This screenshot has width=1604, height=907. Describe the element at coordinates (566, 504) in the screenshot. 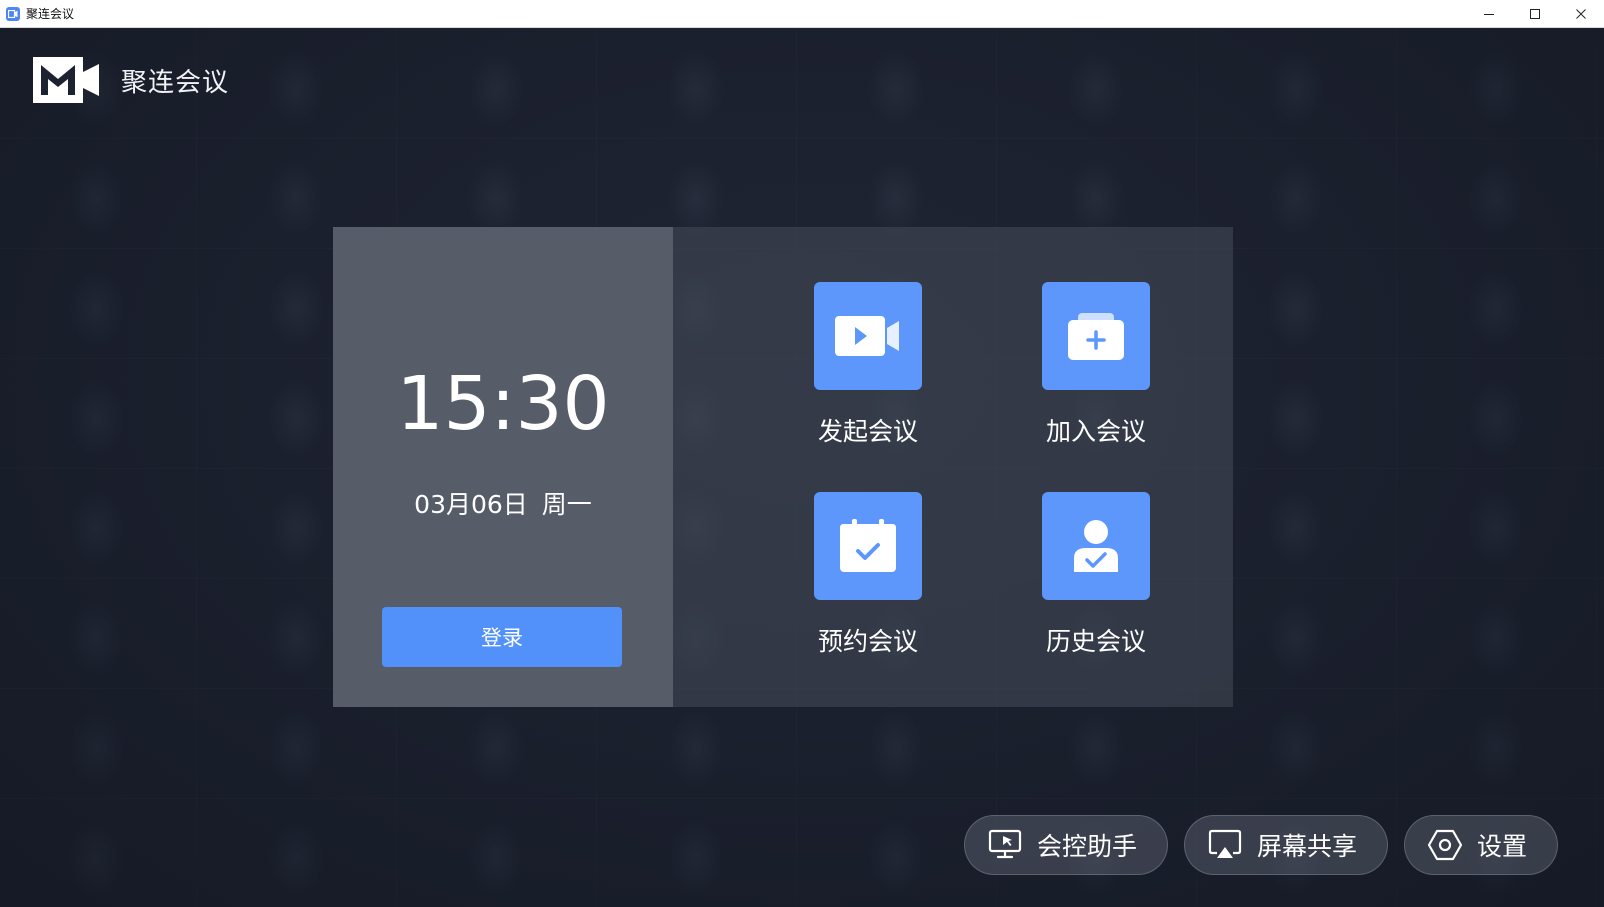

I see `weekday-text: 周一` at that location.